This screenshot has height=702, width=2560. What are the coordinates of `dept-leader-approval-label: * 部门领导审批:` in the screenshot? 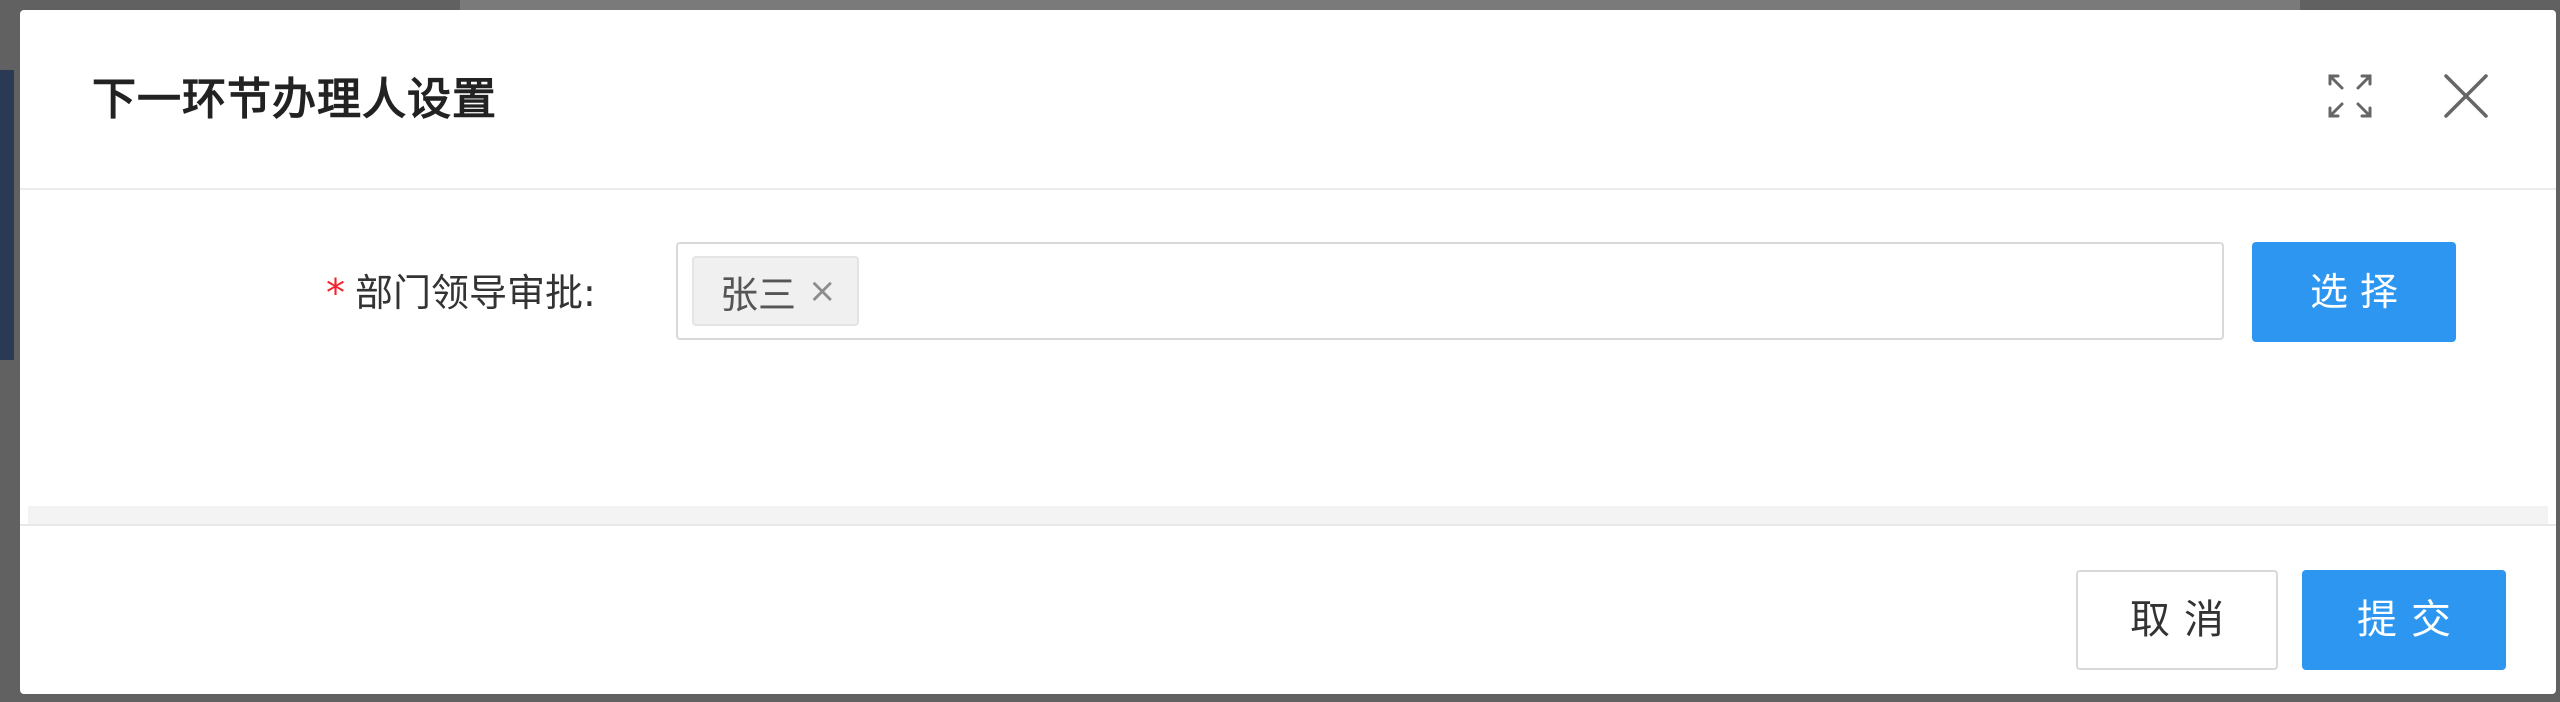 It's located at (461, 293).